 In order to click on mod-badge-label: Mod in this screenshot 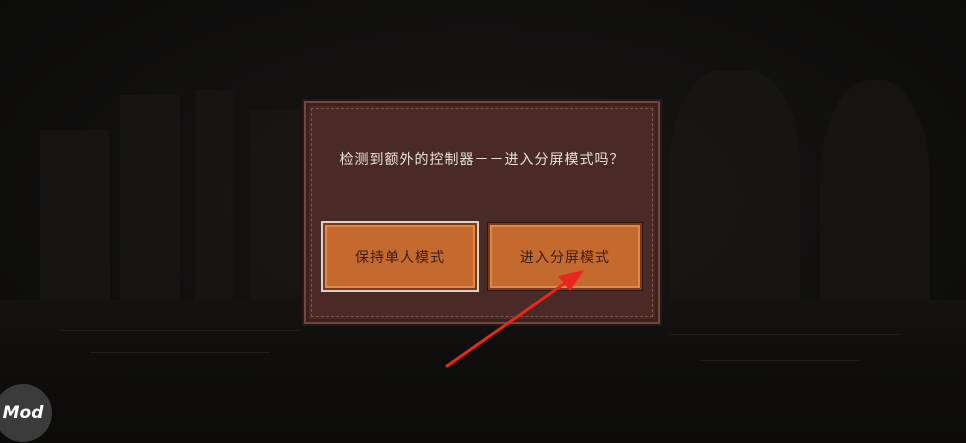, I will do `click(23, 413)`.